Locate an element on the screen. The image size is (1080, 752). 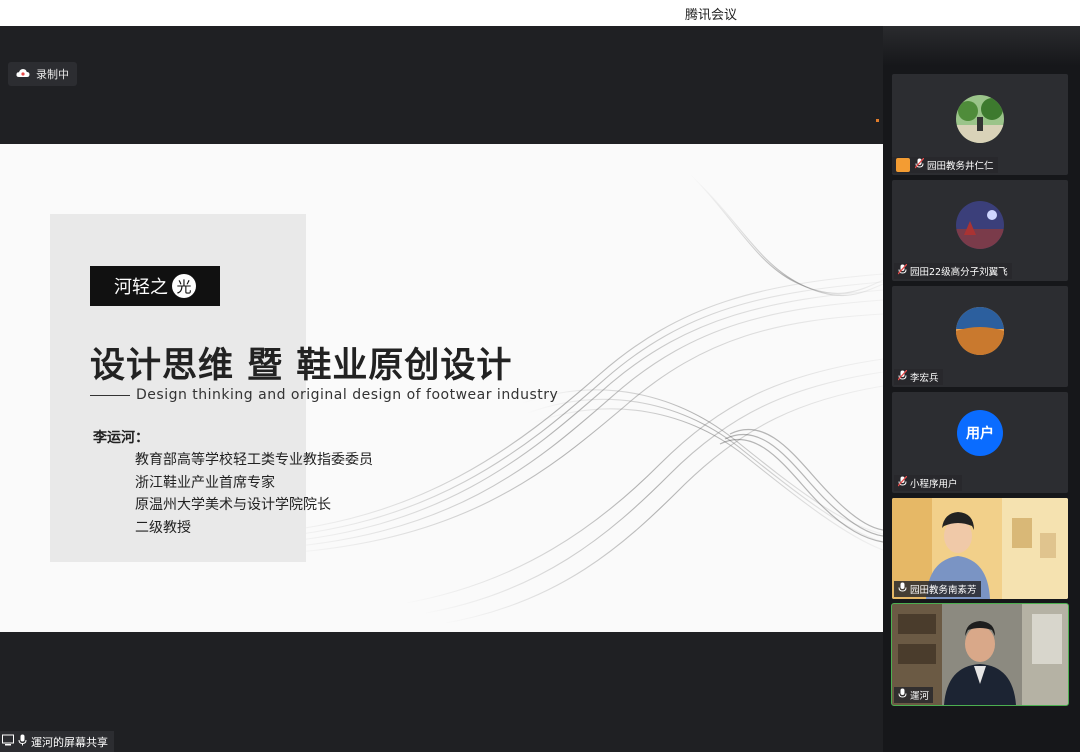
participant-tile: 园田22级高分子刘翼飞 is located at coordinates (980, 230).